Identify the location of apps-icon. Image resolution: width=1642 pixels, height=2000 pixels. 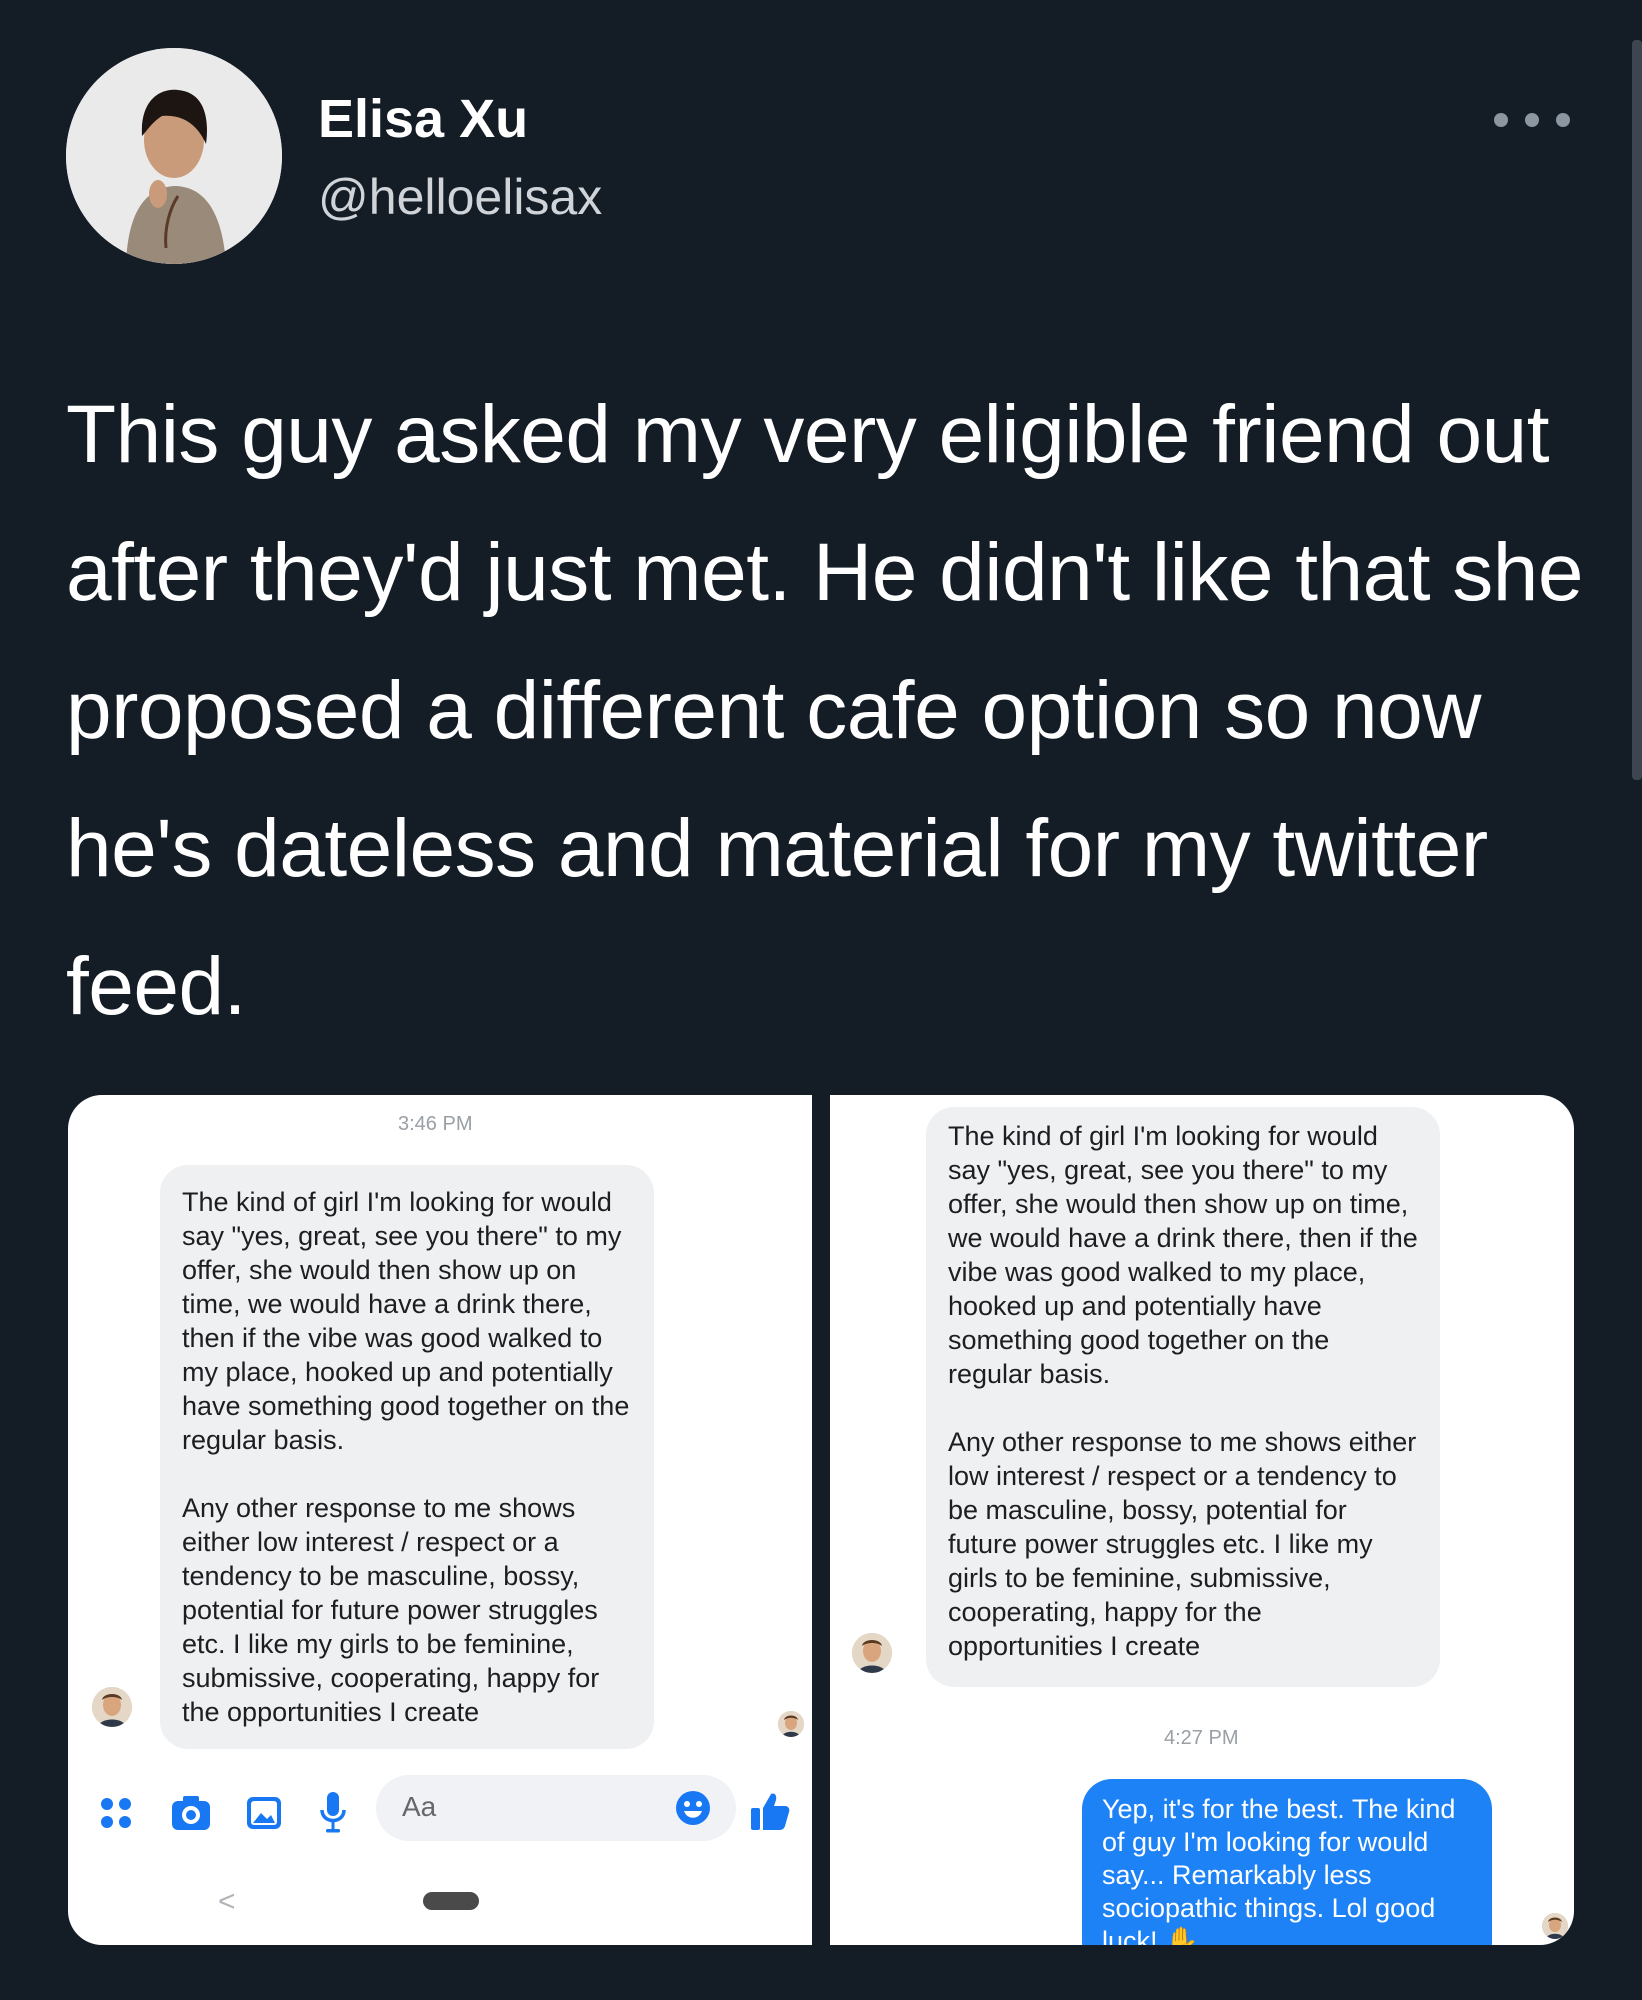
(116, 1813).